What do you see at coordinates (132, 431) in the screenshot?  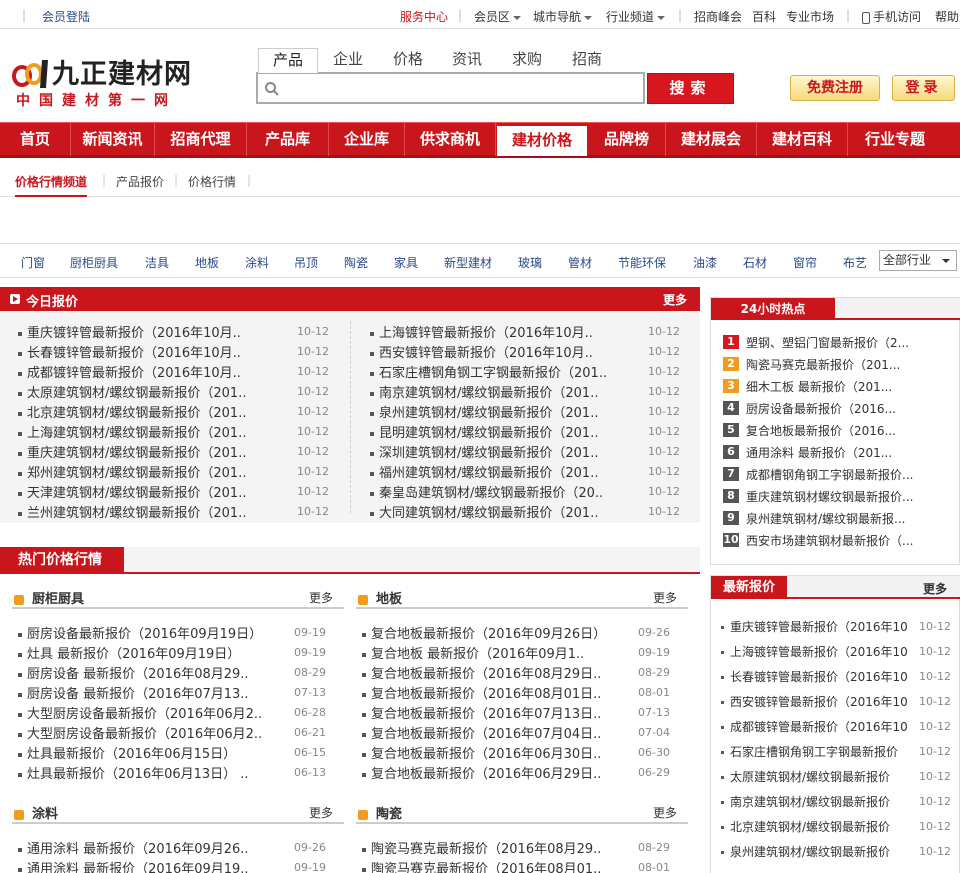 I see `quote-item: 上海建筑钢材/螺纹钢最新报价（201..` at bounding box center [132, 431].